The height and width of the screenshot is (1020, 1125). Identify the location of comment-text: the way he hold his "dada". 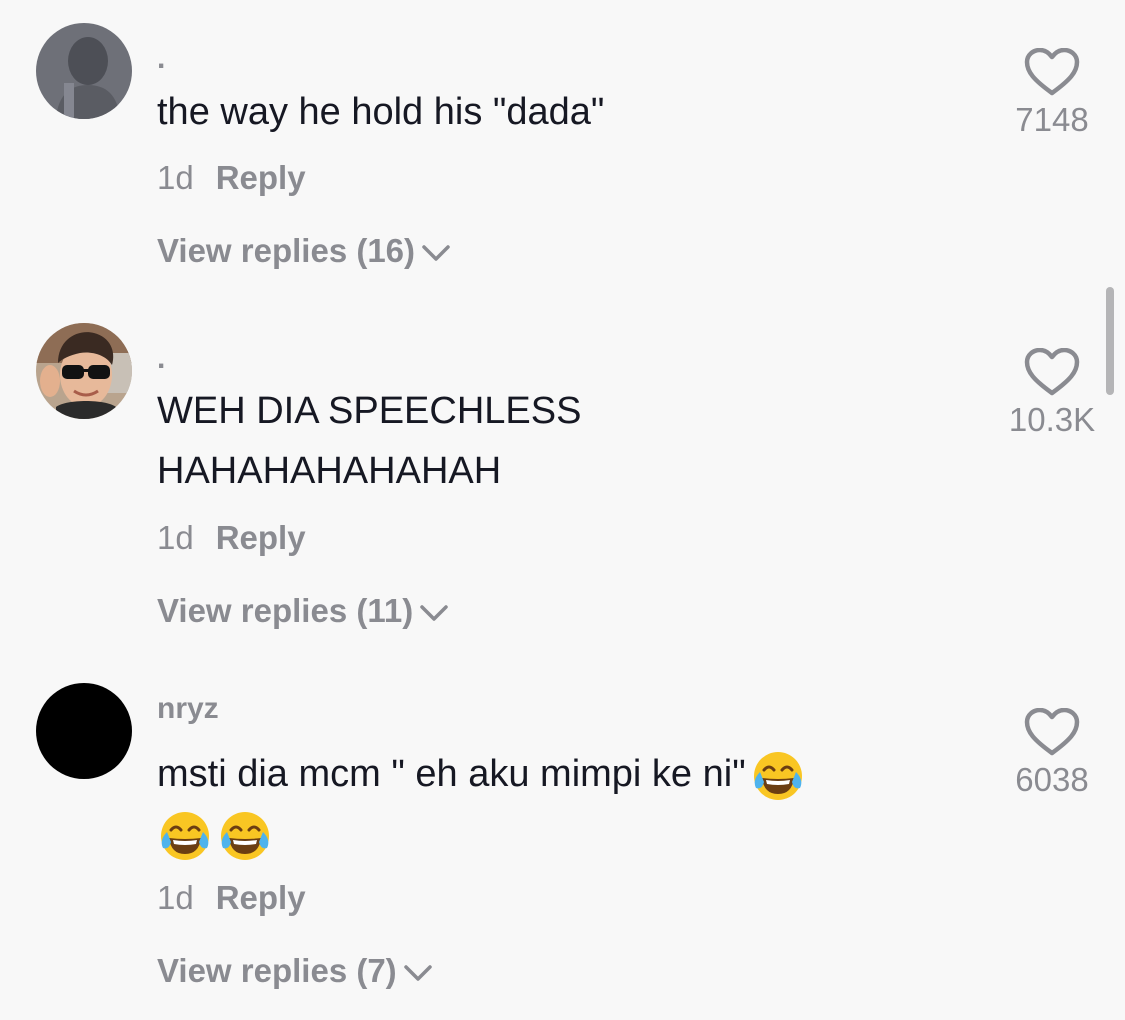
(381, 112).